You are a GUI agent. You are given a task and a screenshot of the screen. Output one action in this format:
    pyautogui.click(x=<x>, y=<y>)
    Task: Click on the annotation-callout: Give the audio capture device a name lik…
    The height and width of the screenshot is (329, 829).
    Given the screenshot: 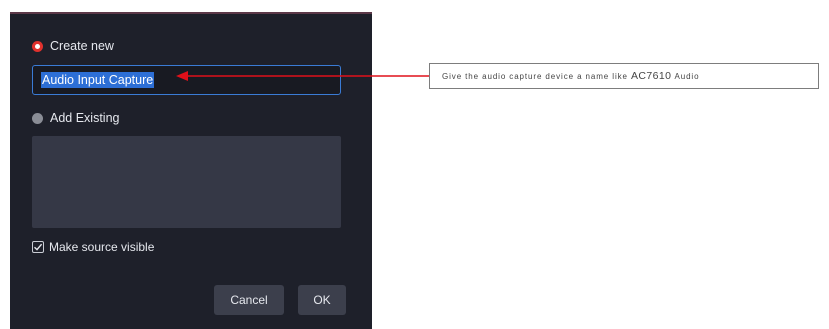 What is the action you would take?
    pyautogui.click(x=624, y=76)
    